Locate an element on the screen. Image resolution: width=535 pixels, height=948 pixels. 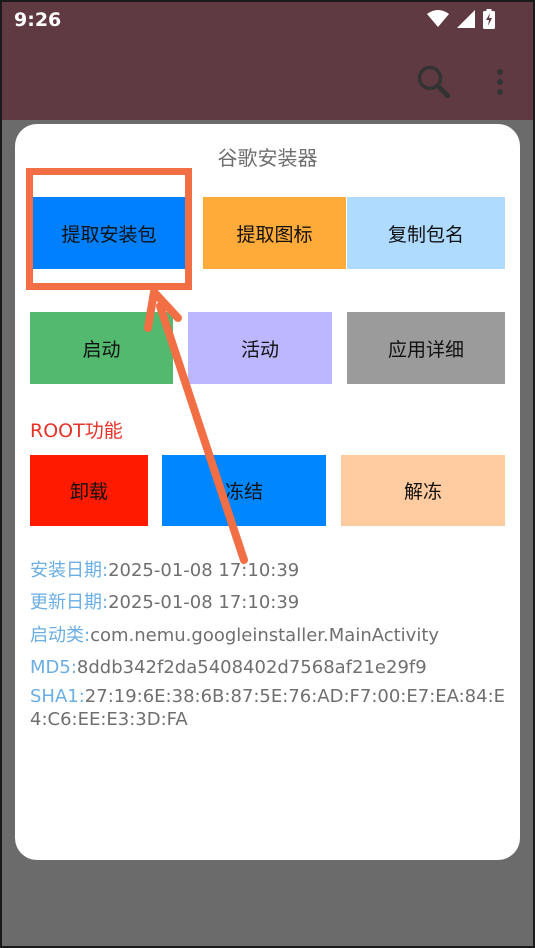
md5-value: 8ddb342f2da5408402d7568af21e29f9 is located at coordinates (251, 667).